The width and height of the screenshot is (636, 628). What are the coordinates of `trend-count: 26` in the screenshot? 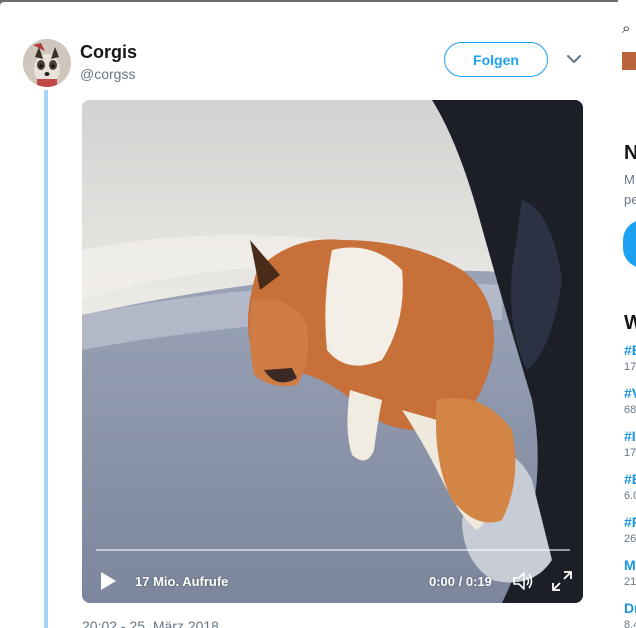 It's located at (630, 539).